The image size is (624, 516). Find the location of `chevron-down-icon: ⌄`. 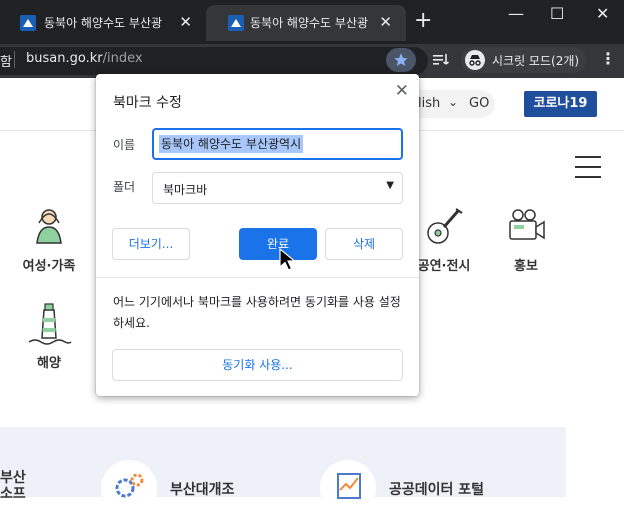

chevron-down-icon: ⌄ is located at coordinates (453, 102).